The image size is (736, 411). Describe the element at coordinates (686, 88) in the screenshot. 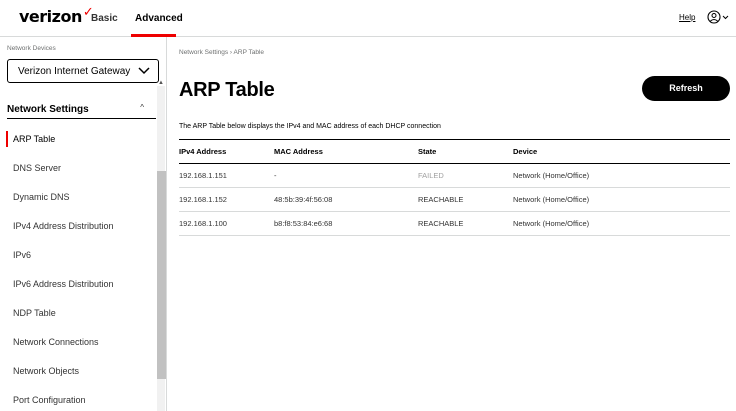

I see `refresh-button: Refresh` at that location.